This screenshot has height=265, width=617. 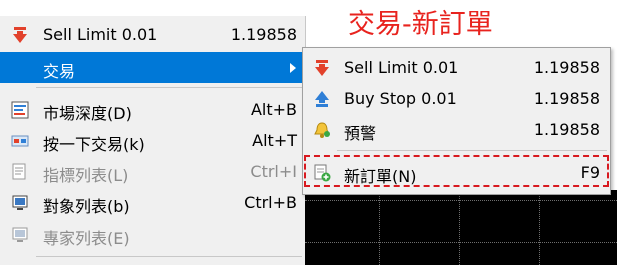 What do you see at coordinates (293, 68) in the screenshot?
I see `submenu-arrow-icon` at bounding box center [293, 68].